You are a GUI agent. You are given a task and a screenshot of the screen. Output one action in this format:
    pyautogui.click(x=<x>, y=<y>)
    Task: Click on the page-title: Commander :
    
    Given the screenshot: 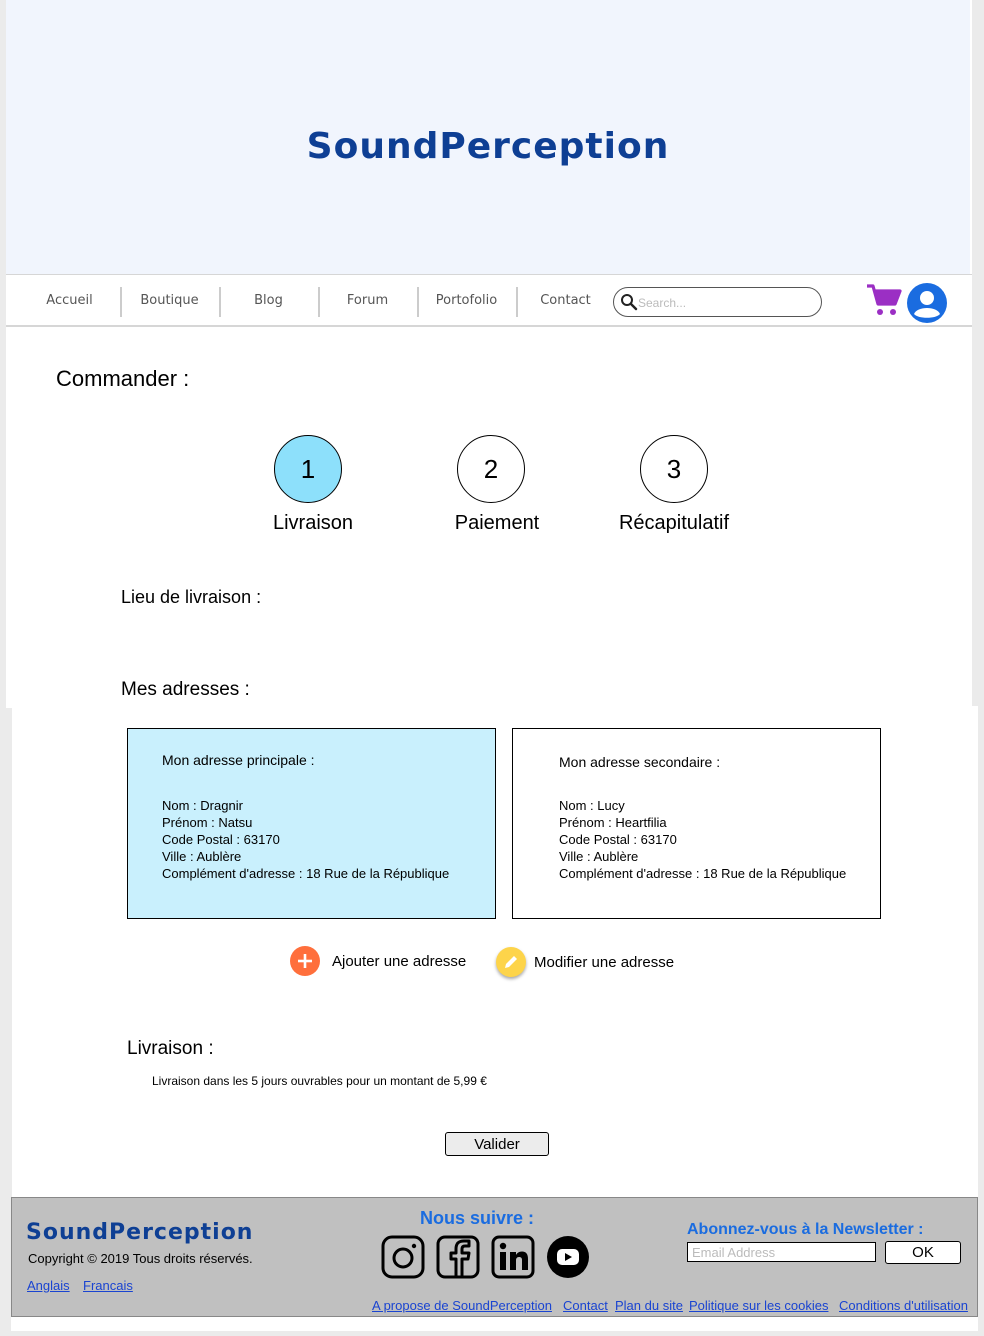 What is the action you would take?
    pyautogui.click(x=123, y=378)
    